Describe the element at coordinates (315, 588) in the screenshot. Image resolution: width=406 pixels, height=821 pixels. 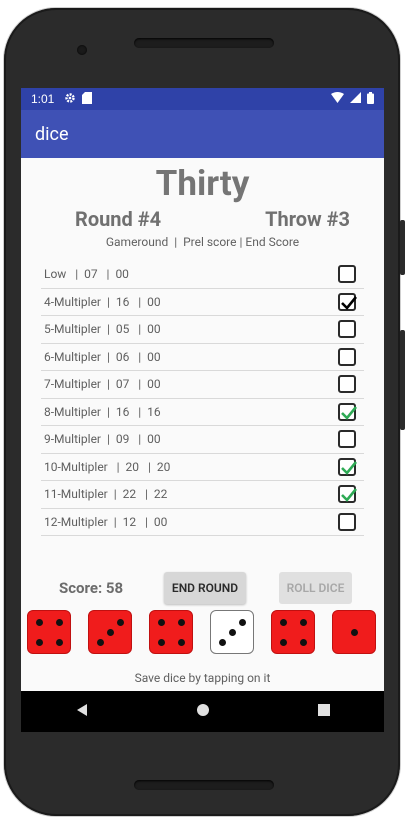
I see `roll-dice-button: ROLL DICE` at that location.